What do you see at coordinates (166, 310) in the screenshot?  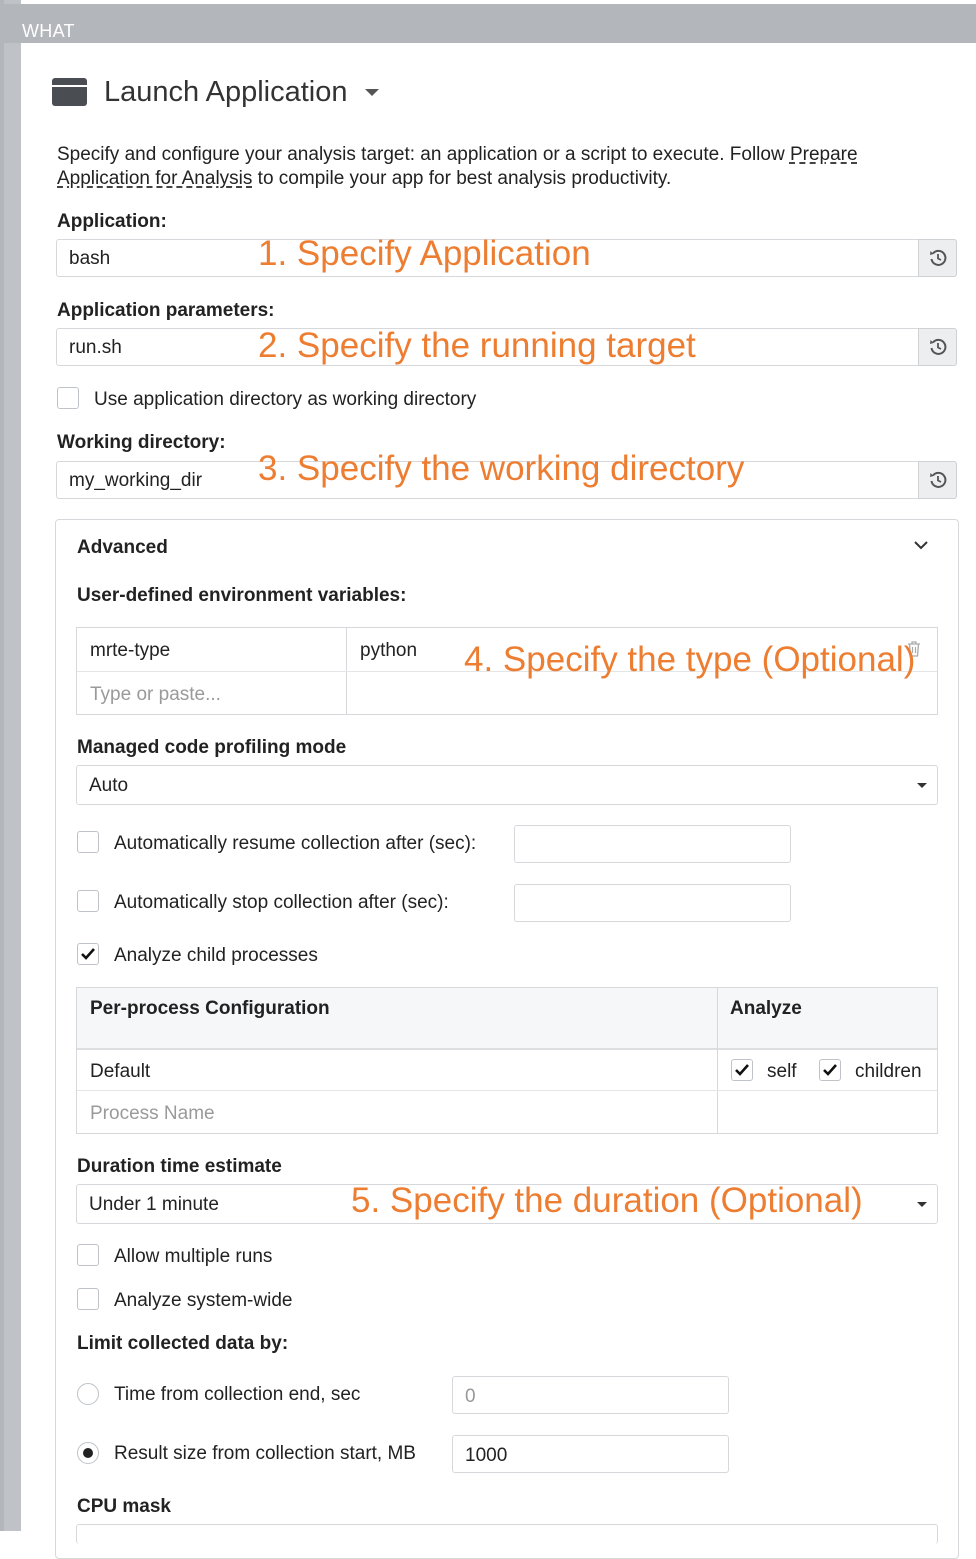 I see `app-params-label: Application parameters:` at bounding box center [166, 310].